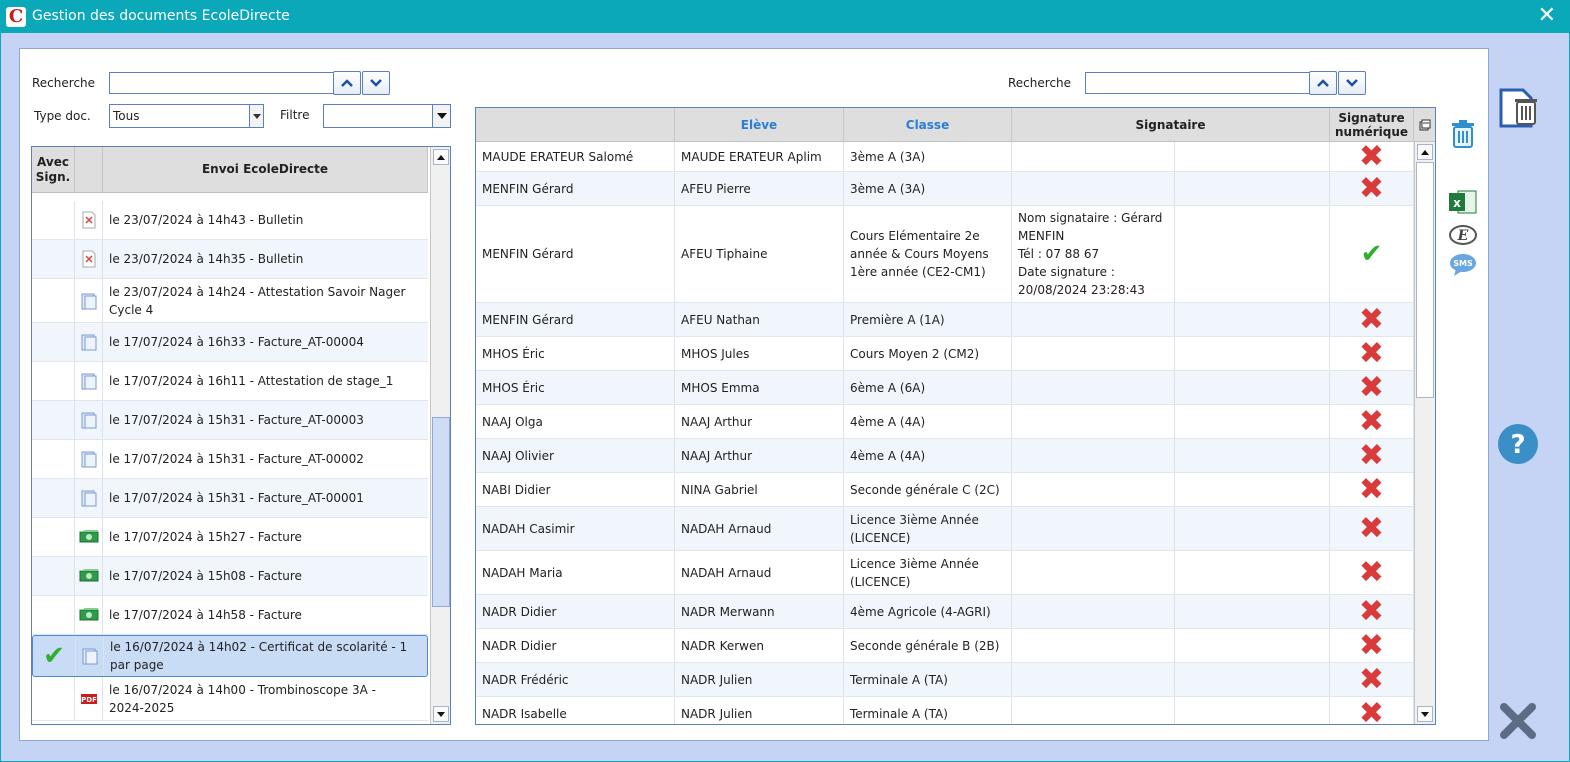 This screenshot has width=1570, height=762. I want to click on signature-cell, so click(53, 259).